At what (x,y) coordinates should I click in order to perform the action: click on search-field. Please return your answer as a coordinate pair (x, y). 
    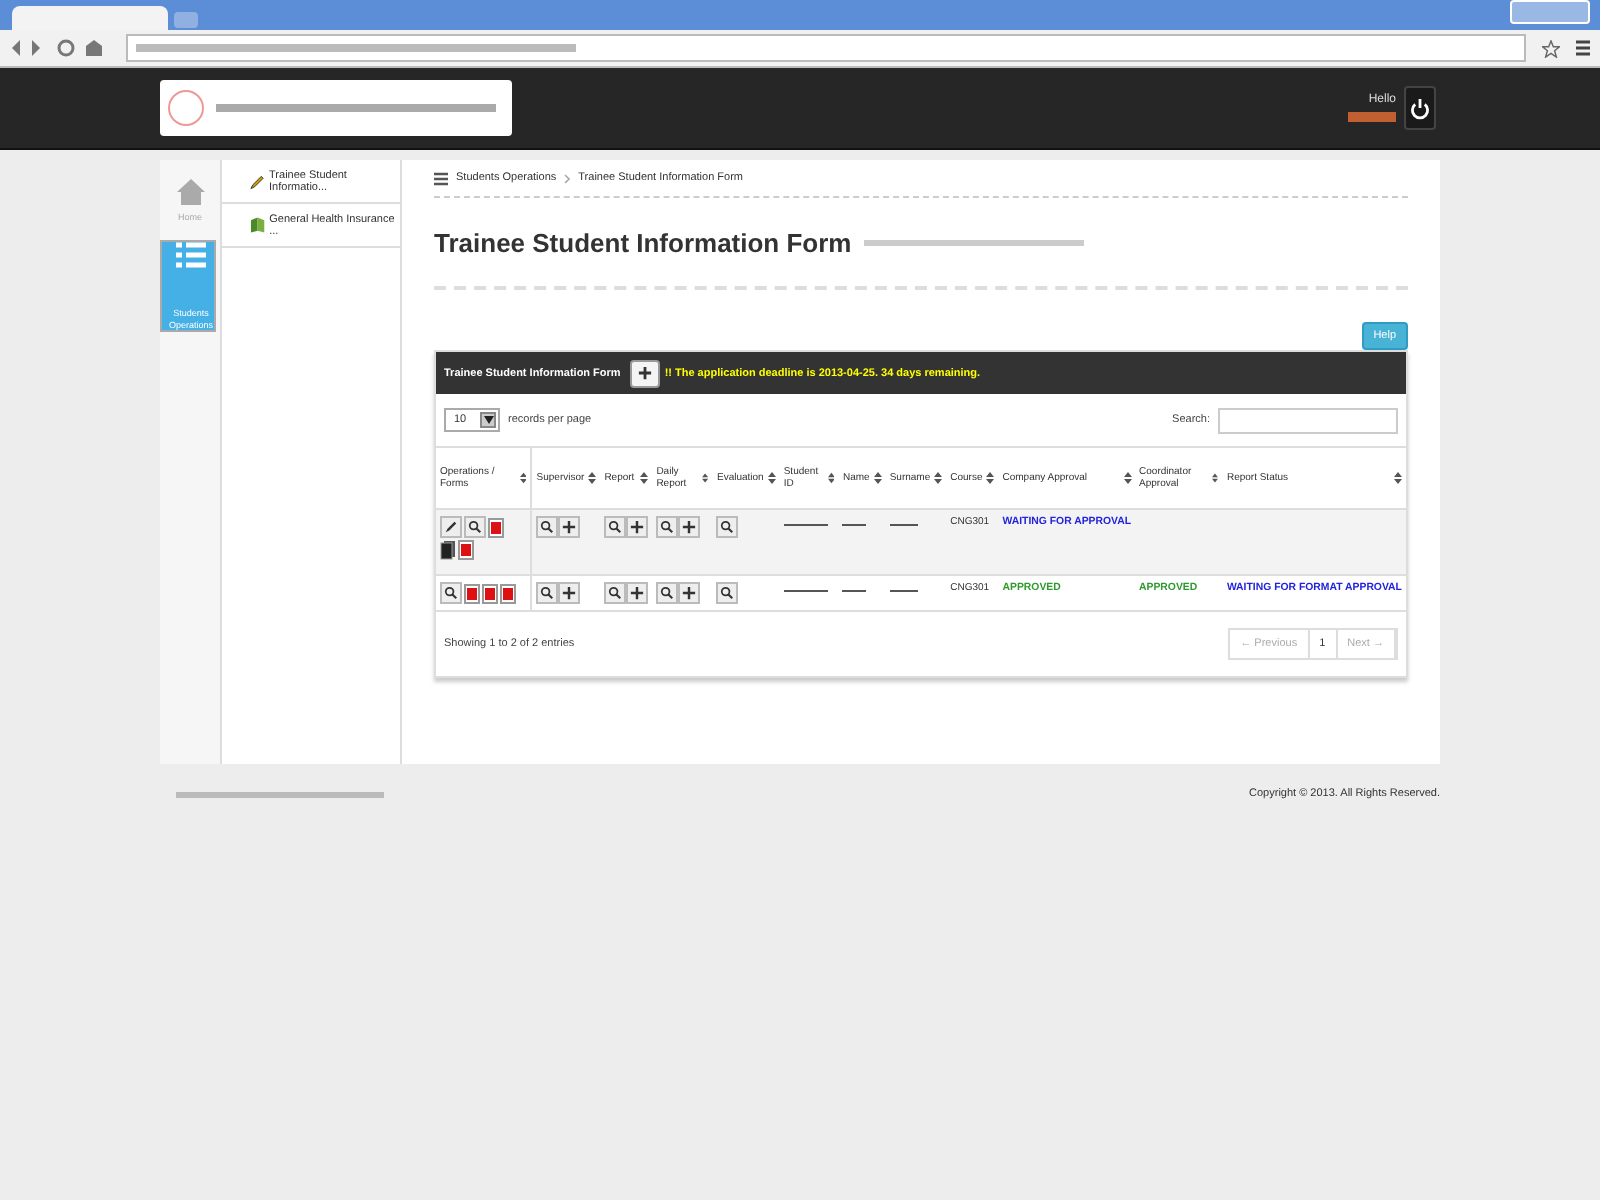
    Looking at the image, I should click on (1308, 420).